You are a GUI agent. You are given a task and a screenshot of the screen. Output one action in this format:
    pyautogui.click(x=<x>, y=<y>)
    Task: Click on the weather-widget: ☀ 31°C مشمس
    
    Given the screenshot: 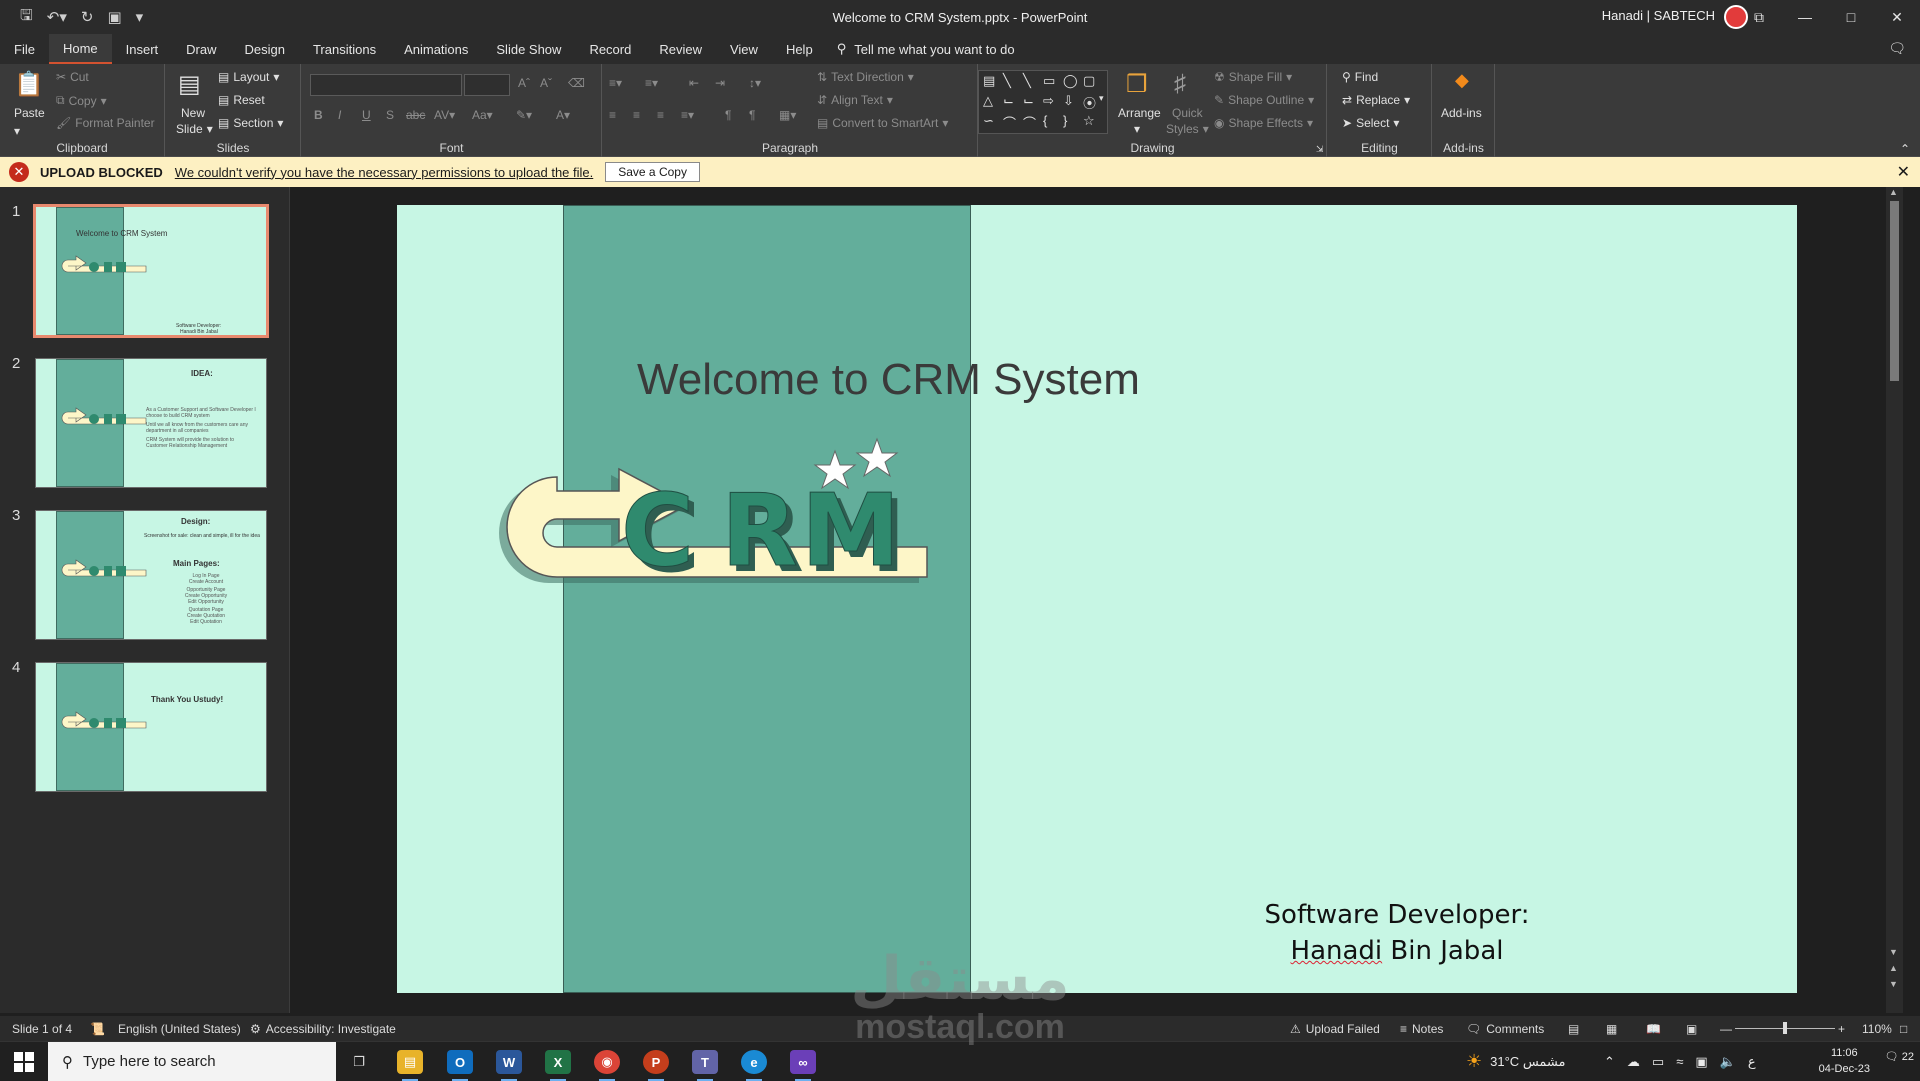 What is the action you would take?
    pyautogui.click(x=1515, y=1061)
    